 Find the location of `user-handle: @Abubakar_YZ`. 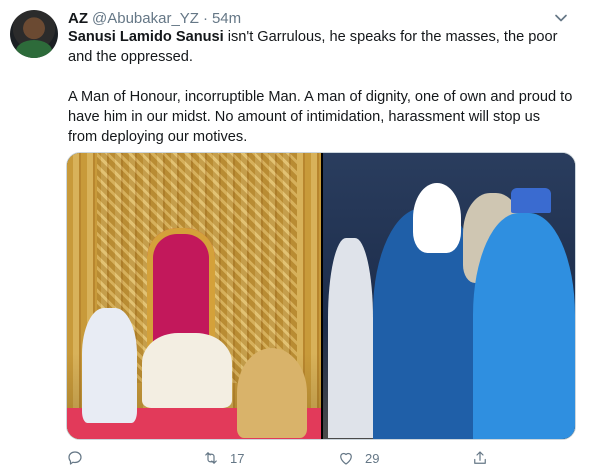

user-handle: @Abubakar_YZ is located at coordinates (145, 18).